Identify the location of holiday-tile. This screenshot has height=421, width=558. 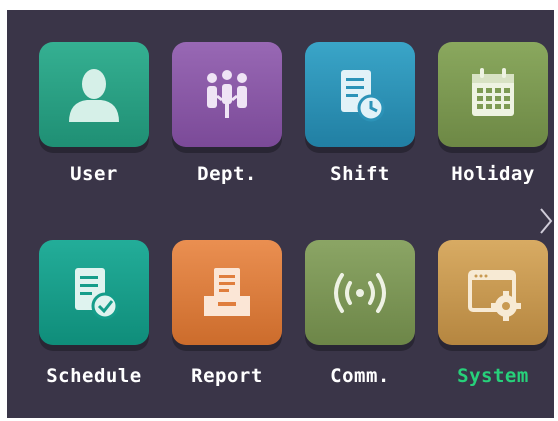
(493, 94).